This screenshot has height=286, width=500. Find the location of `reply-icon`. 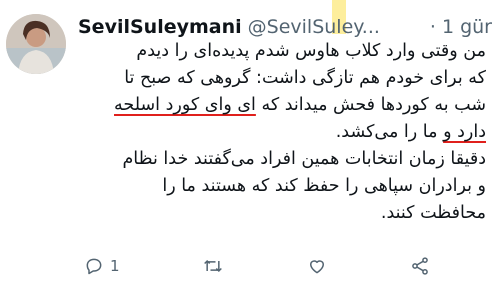

reply-icon is located at coordinates (94, 266).